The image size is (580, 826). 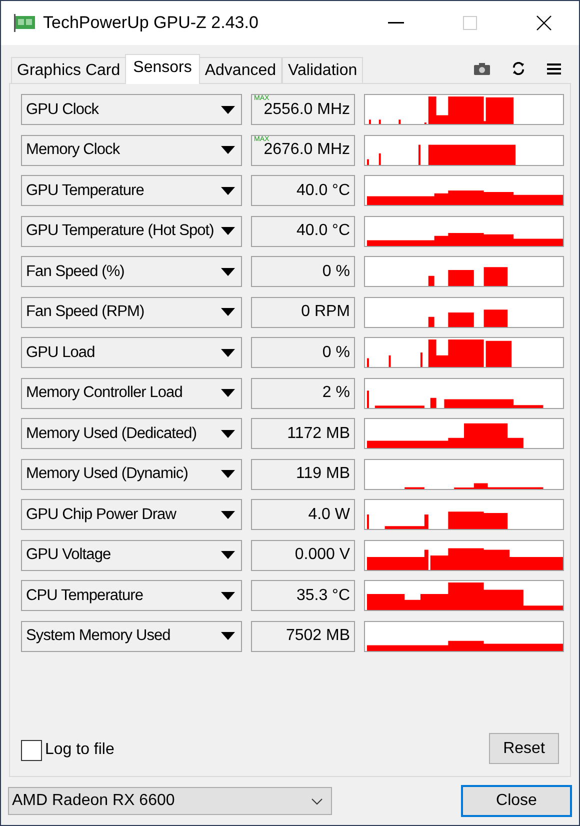 What do you see at coordinates (323, 474) in the screenshot?
I see `sensor-value: 119 MB` at bounding box center [323, 474].